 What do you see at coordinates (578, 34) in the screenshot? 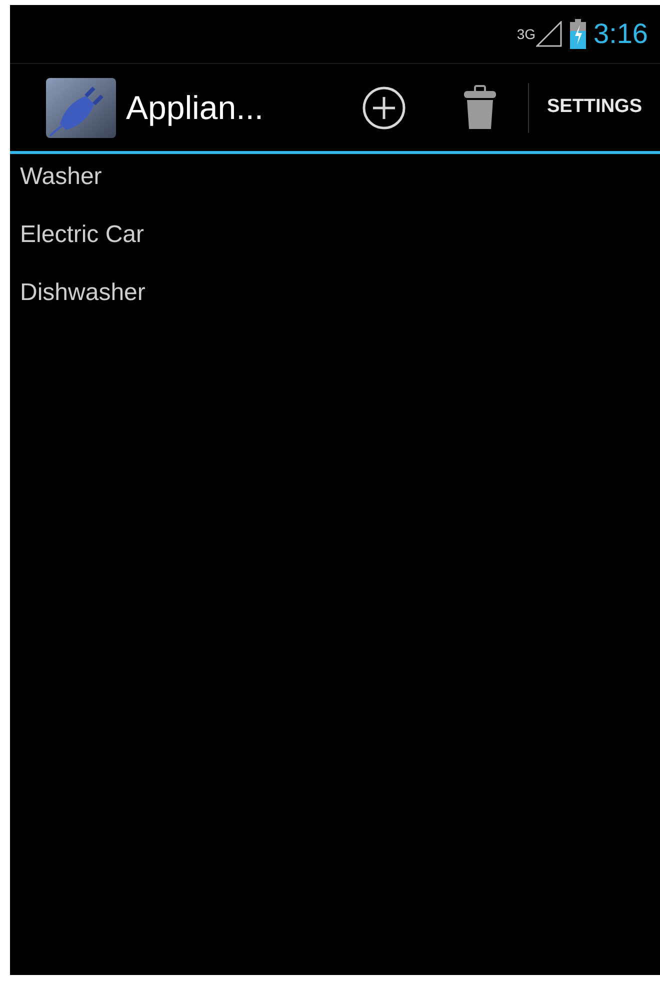
I see `battery-icon` at bounding box center [578, 34].